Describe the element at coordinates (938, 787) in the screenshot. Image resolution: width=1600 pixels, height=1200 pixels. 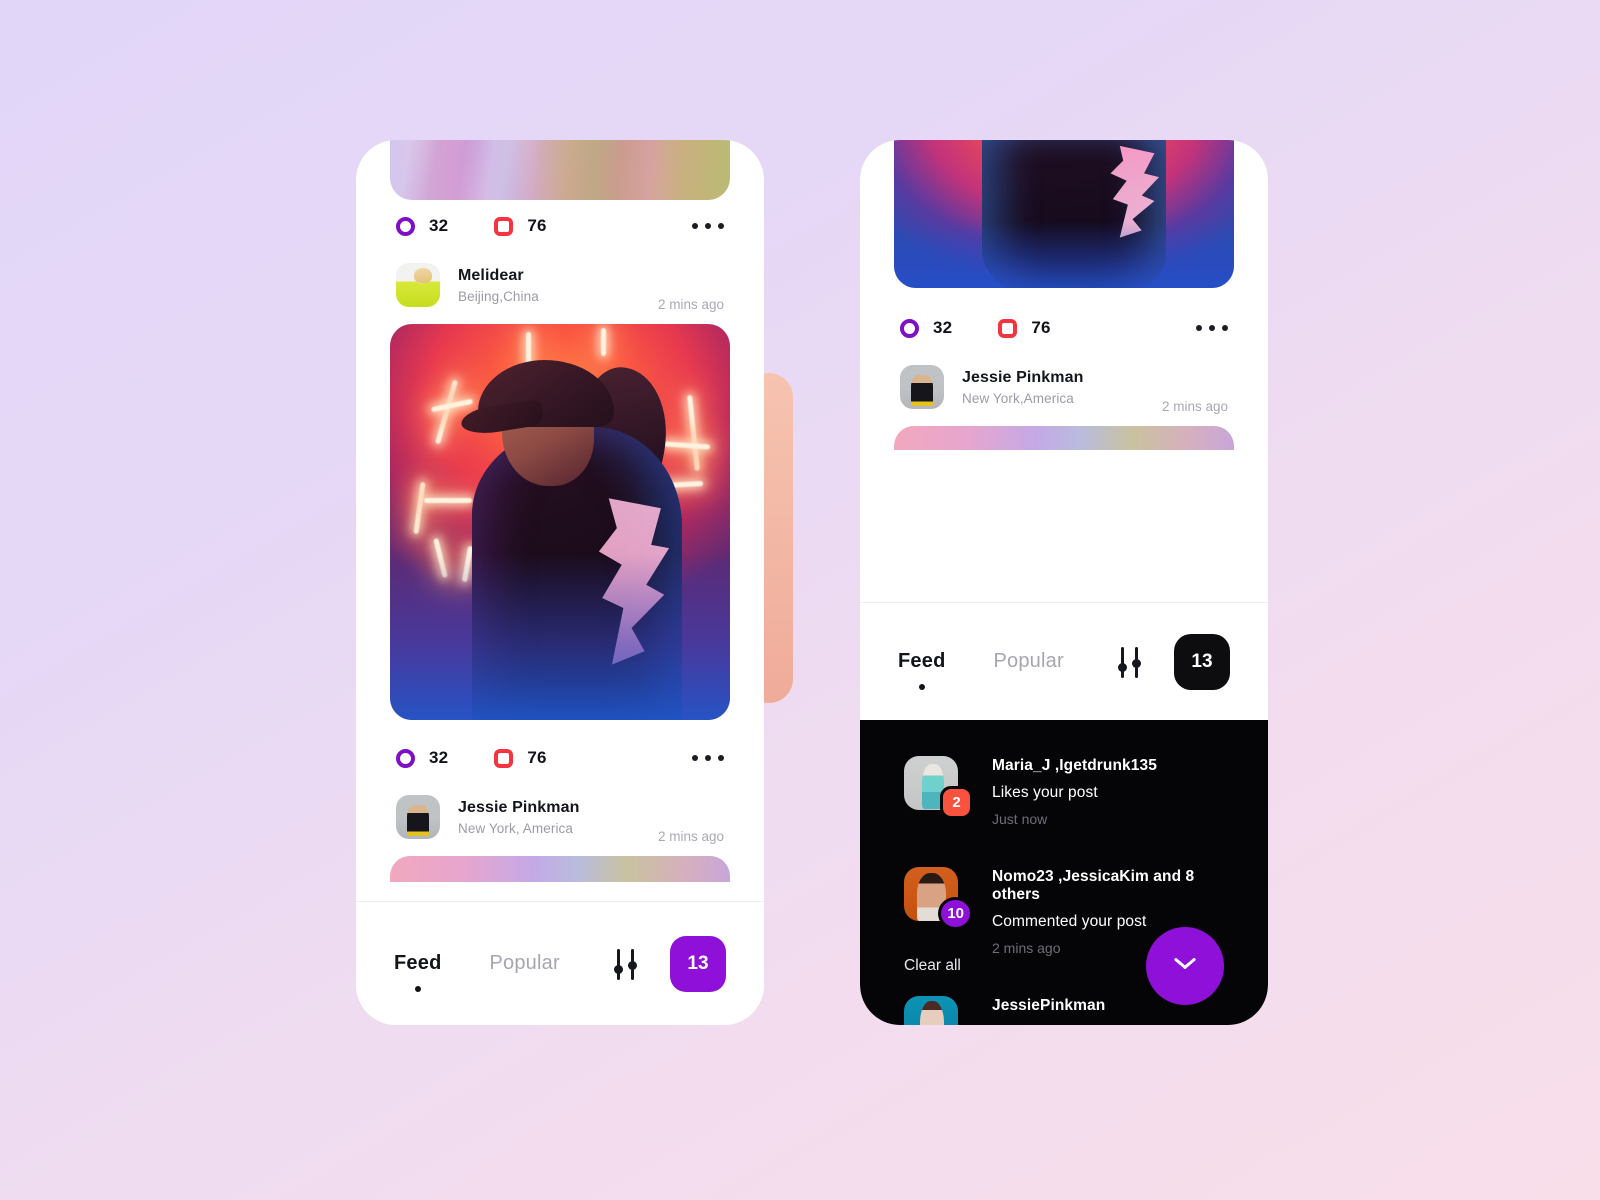
I see `avatar: 2` at that location.